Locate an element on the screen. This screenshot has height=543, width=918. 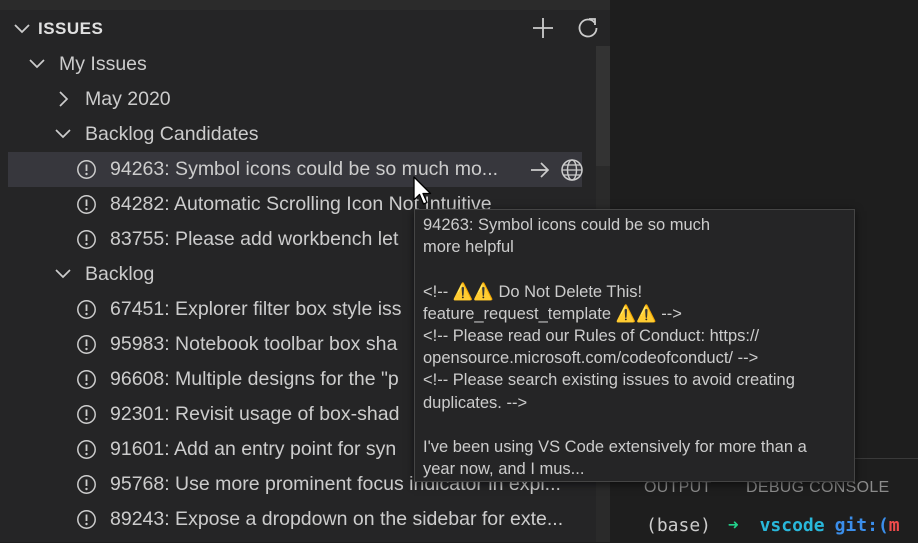
scrollbar-thumb is located at coordinates (603, 106).